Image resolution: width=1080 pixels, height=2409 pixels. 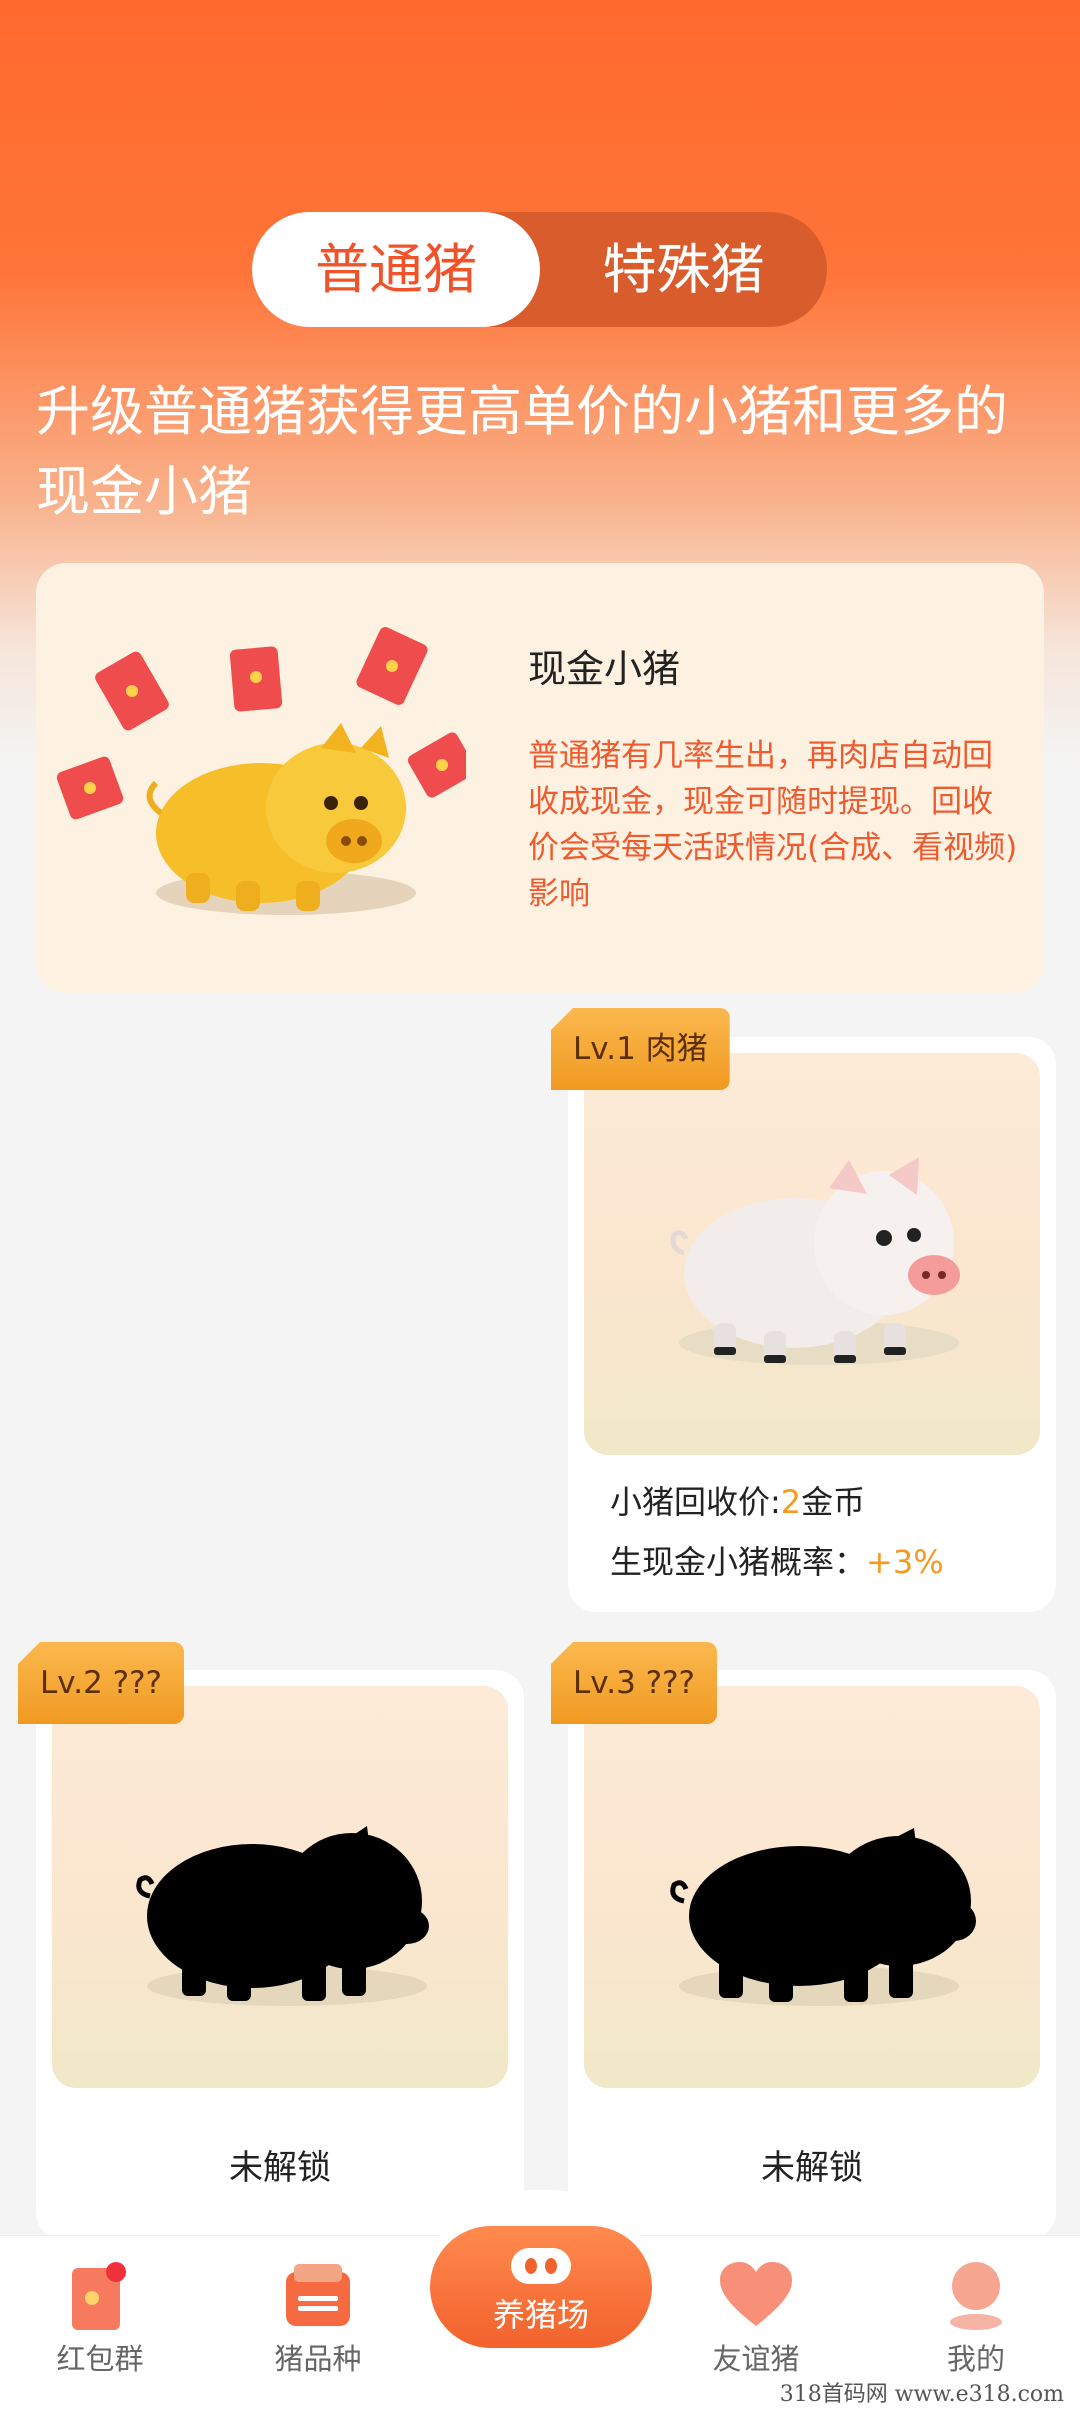 I want to click on pig-type-switch: 普通猪 特殊猪, so click(x=539, y=269).